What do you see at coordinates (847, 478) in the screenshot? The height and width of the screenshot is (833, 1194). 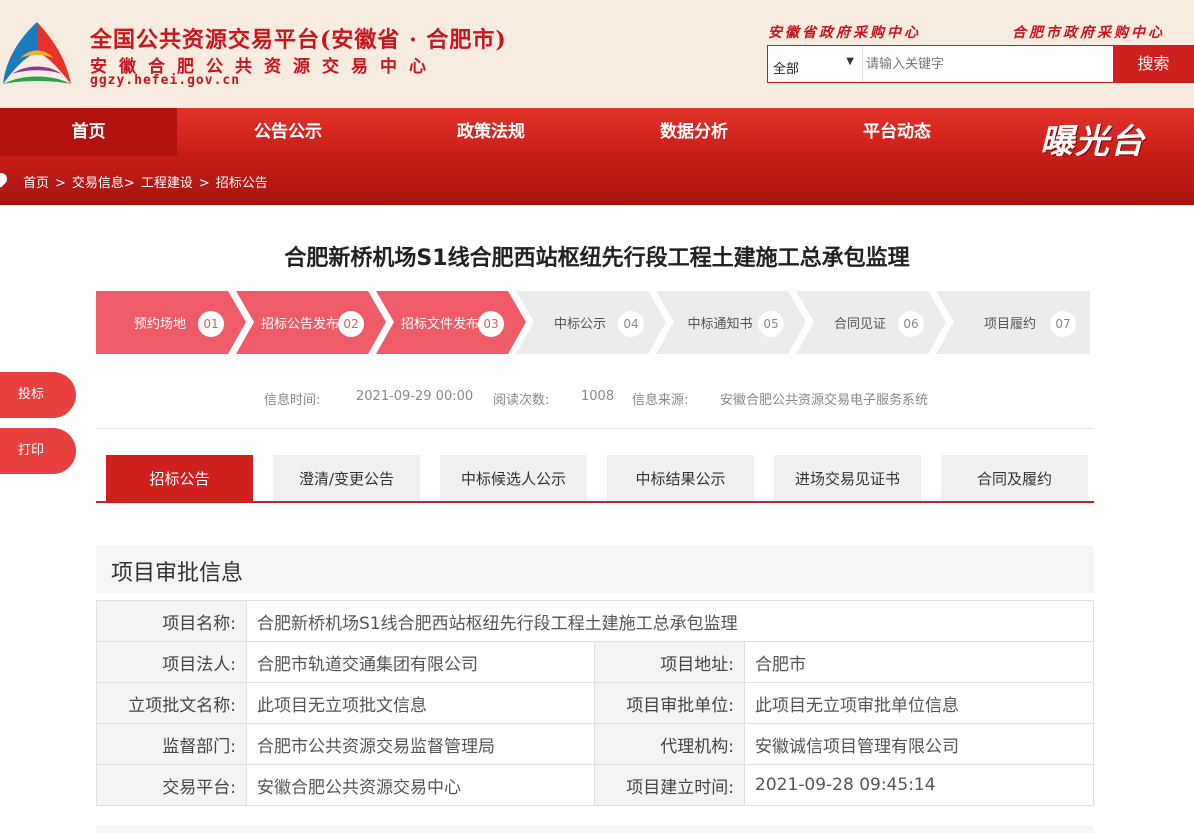 I see `tab-certificate: 进场交易见证书` at bounding box center [847, 478].